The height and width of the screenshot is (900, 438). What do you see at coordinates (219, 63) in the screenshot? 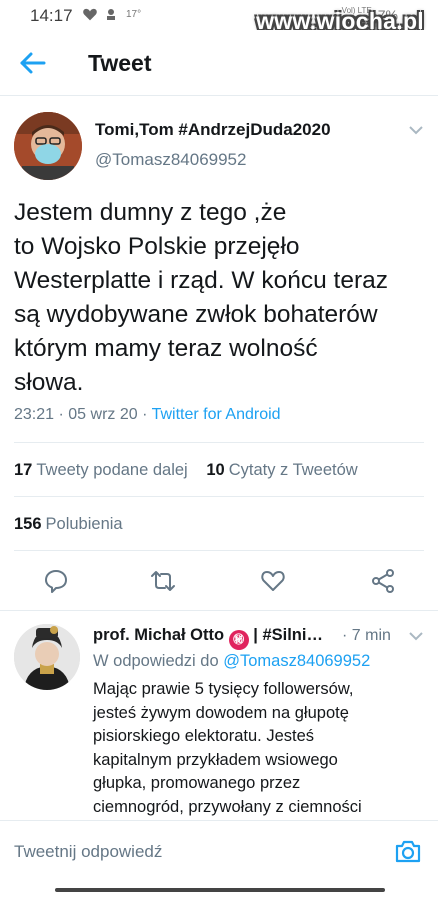
I see `app-header: Tweet` at bounding box center [219, 63].